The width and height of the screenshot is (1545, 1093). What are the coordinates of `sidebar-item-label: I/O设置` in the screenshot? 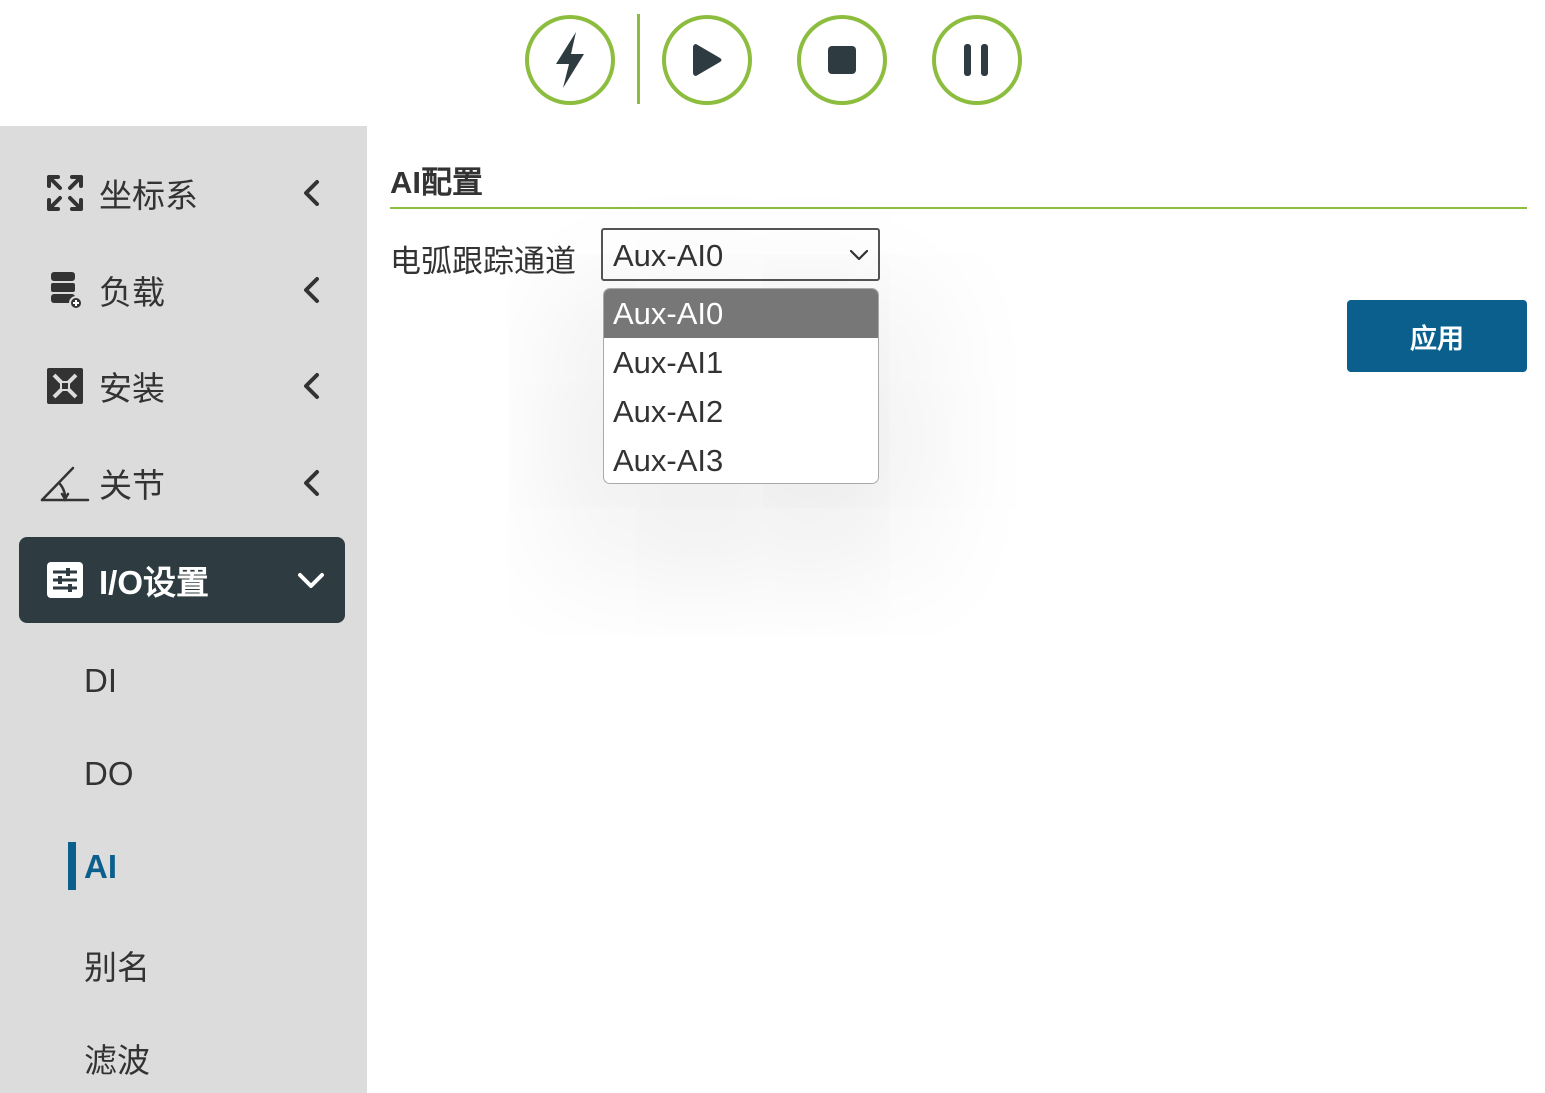 It's located at (154, 582).